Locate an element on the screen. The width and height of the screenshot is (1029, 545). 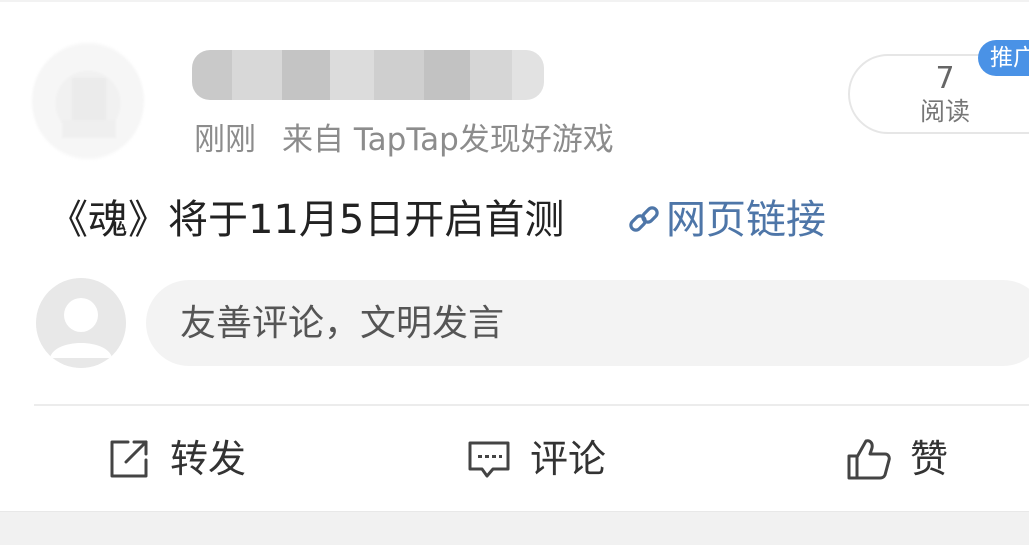
post-time: 刚刚 is located at coordinates (225, 140).